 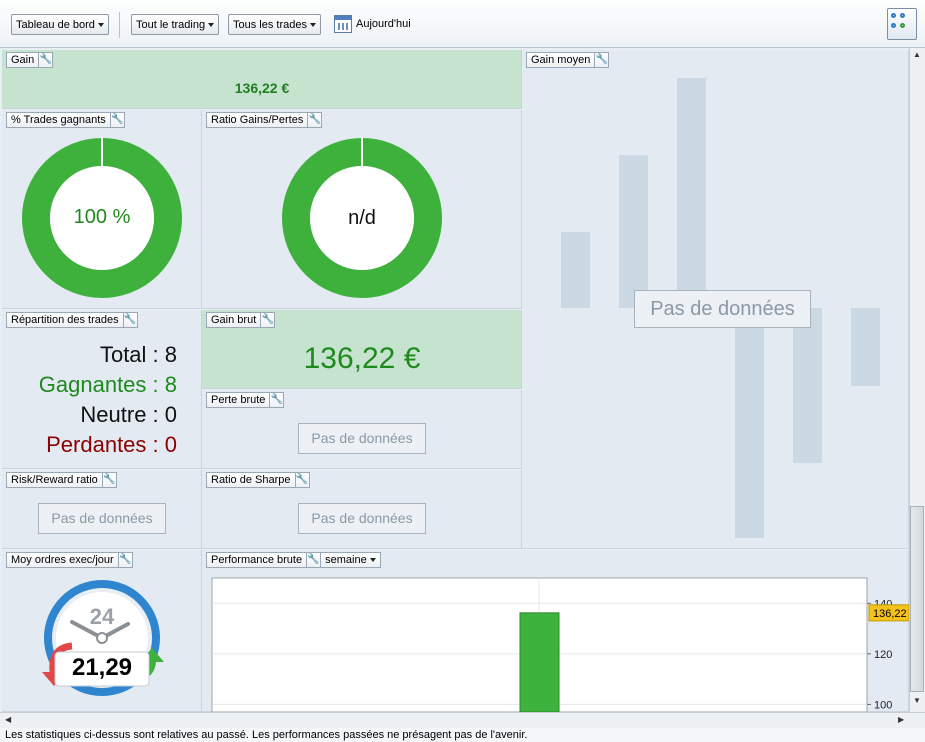 I want to click on horizontal-scrollbar: ◀ ▶, so click(x=462, y=720).